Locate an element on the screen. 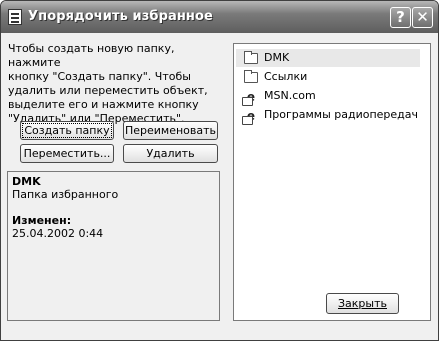  help-button: ? is located at coordinates (400, 17).